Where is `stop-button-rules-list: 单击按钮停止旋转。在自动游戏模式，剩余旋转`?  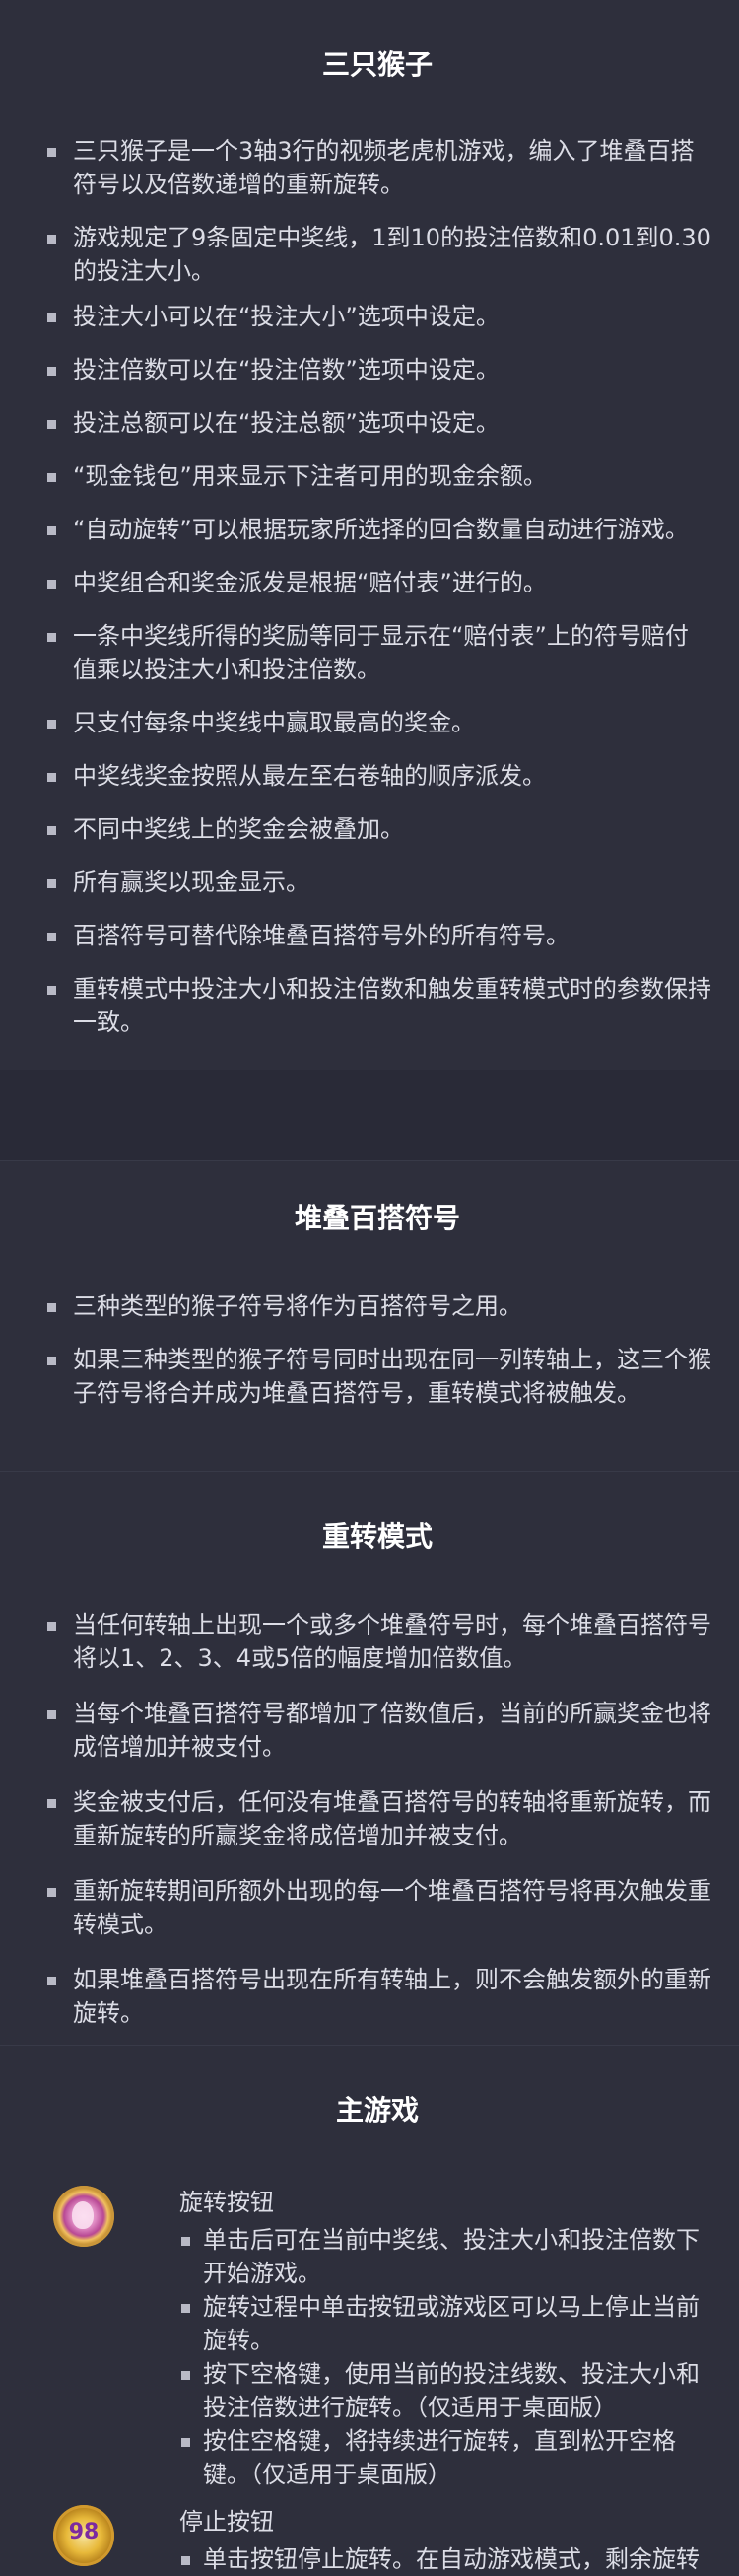 stop-button-rules-list: 单击按钮停止旋转。在自动游戏模式，剩余旋转 is located at coordinates (445, 2559).